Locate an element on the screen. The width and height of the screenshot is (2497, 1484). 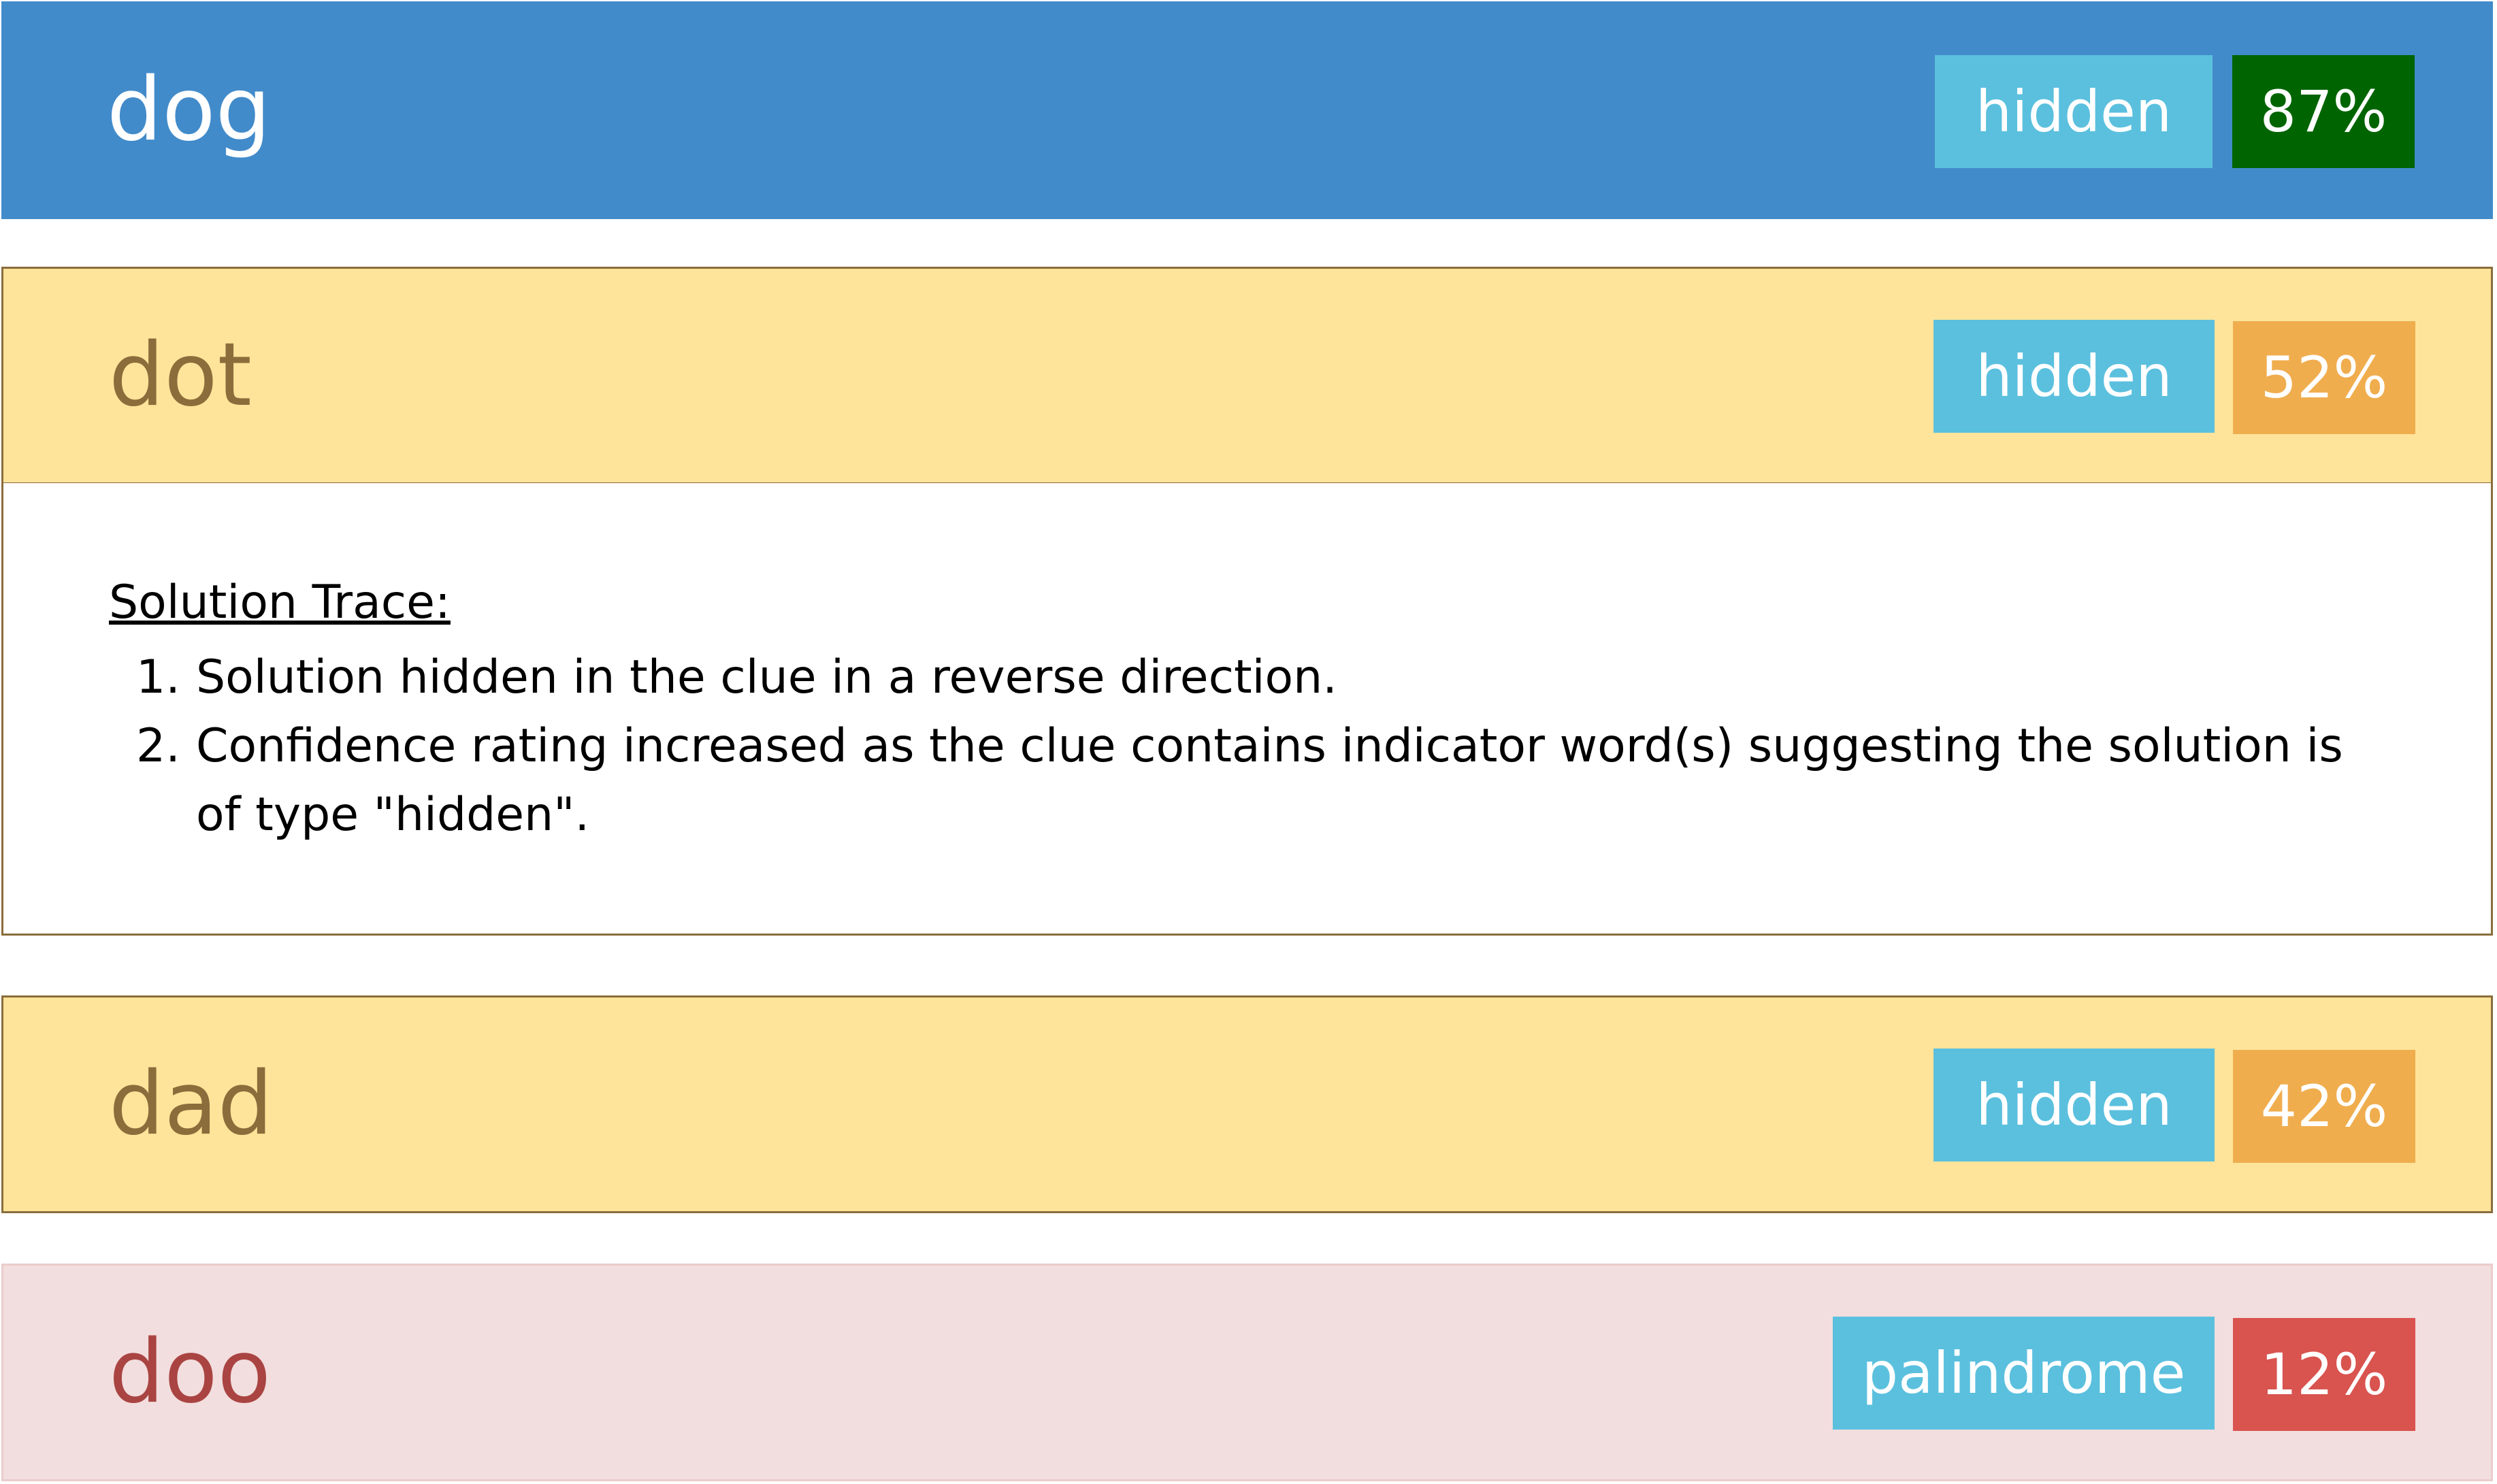
trace-step-number: 1. is located at coordinates (158, 677).